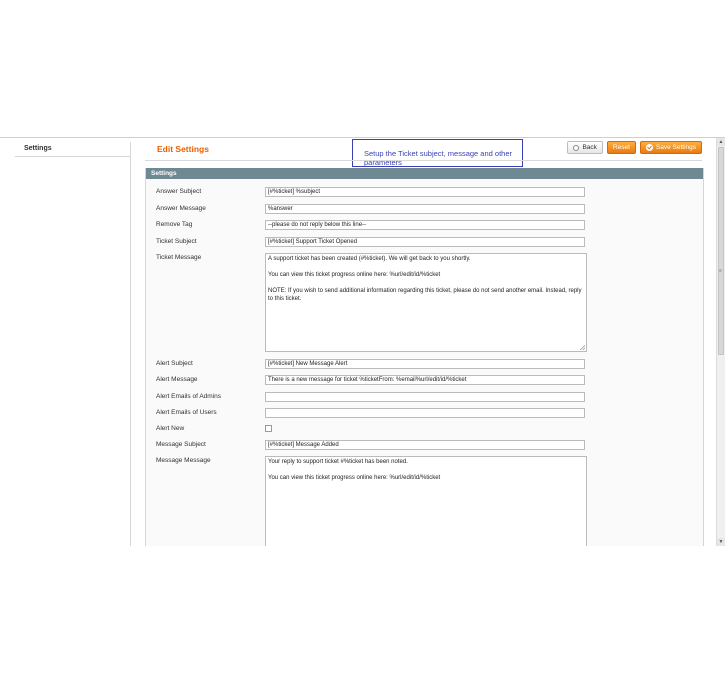 The height and width of the screenshot is (680, 725). Describe the element at coordinates (425, 445) in the screenshot. I see `message-subject-input: [#%ticket] Message Added` at that location.